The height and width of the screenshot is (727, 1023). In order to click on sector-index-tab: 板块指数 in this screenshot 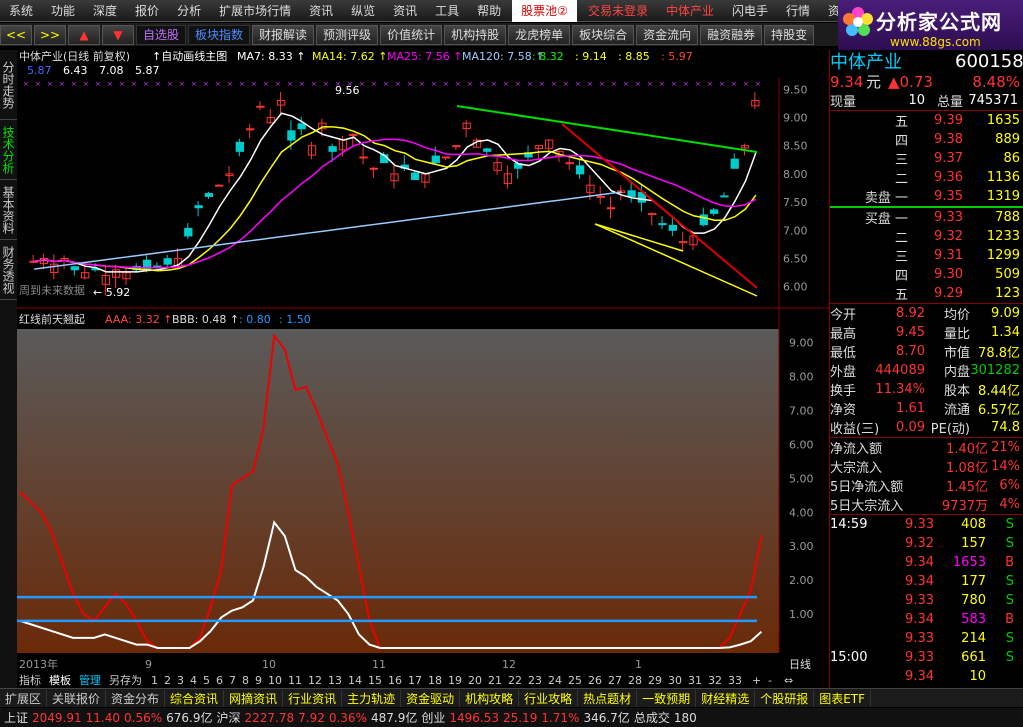, I will do `click(219, 34)`.